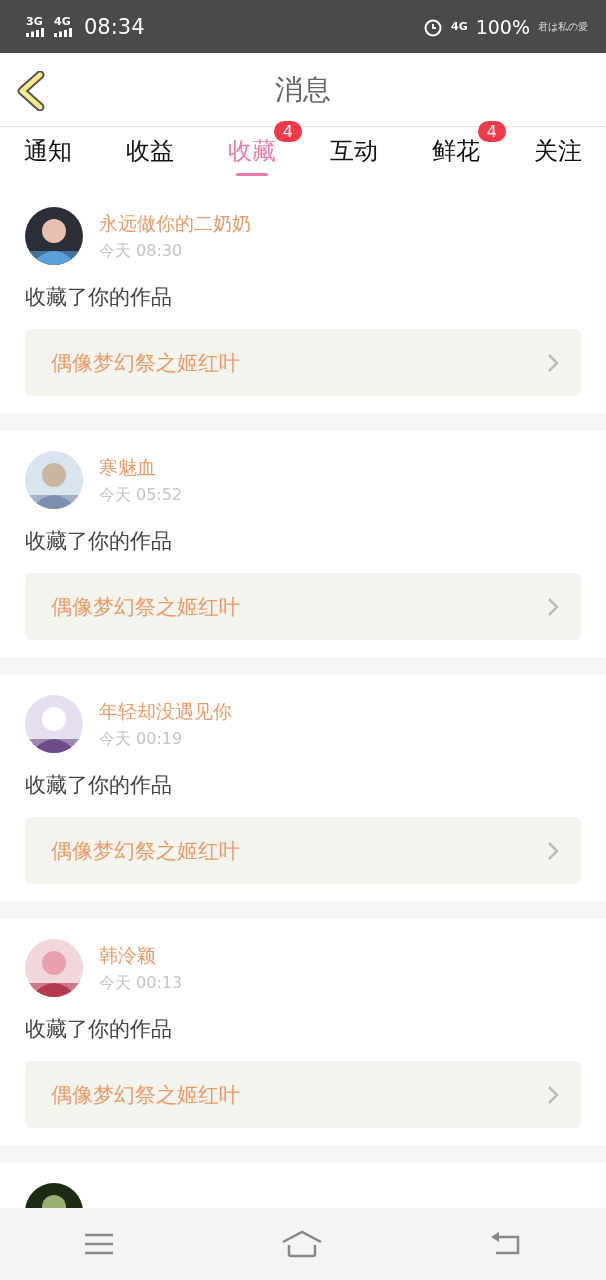 Image resolution: width=606 pixels, height=1280 pixels. I want to click on timestamp: 今天 08:30, so click(141, 251).